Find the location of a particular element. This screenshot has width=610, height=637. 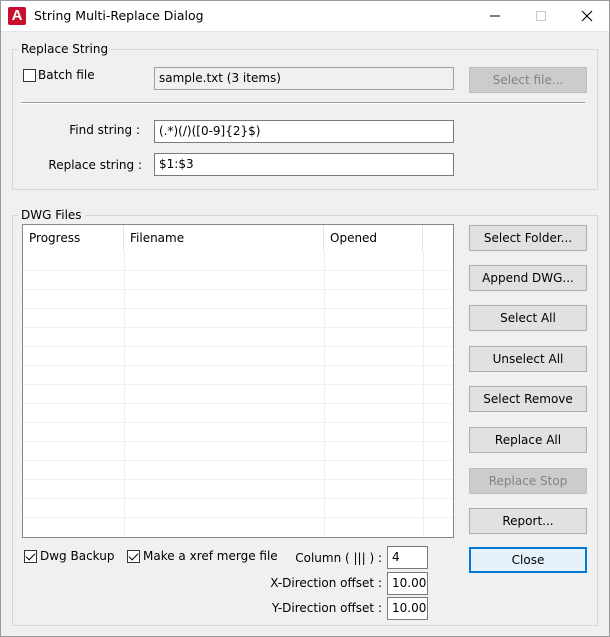

column-label: Column ( ||| ) : is located at coordinates (338, 558).